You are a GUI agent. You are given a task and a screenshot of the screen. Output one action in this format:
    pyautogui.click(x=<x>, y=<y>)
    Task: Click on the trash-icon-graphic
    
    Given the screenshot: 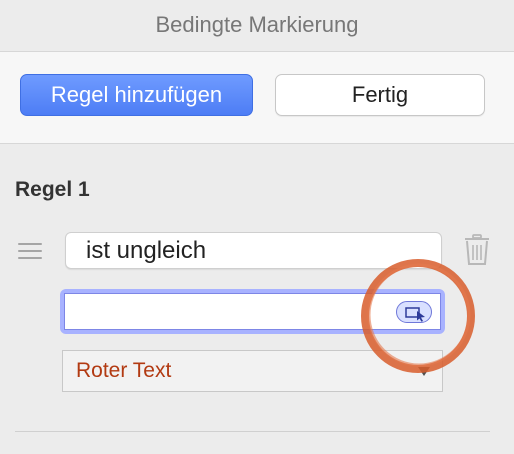 What is the action you would take?
    pyautogui.click(x=477, y=249)
    